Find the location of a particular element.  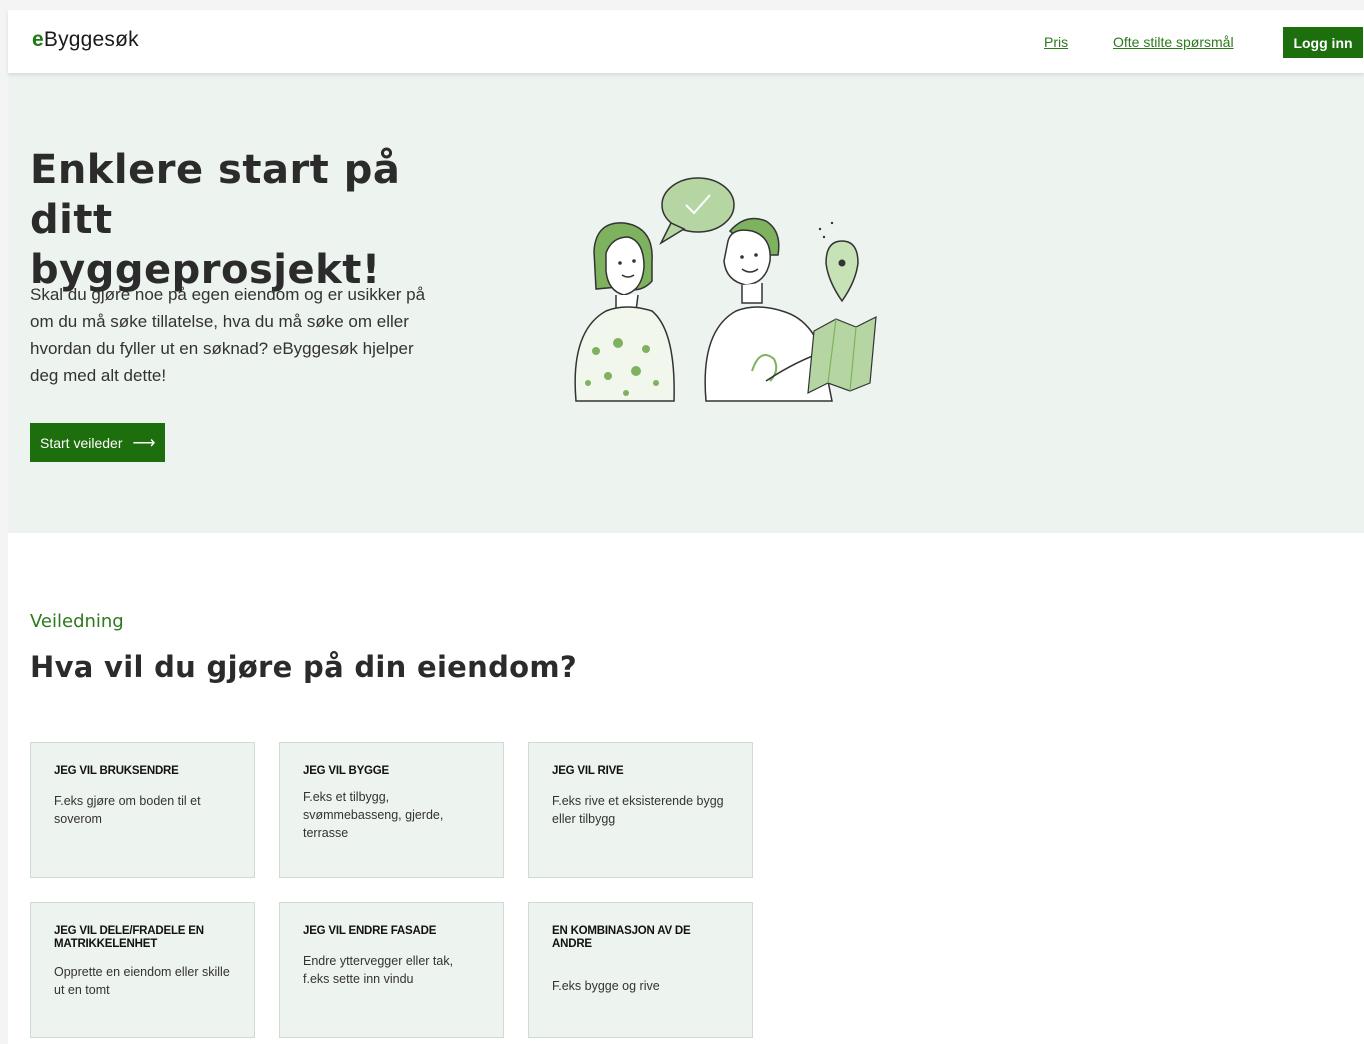

card-title: JEG VIL DELE/FRADELE EN MATRIKKELENHET is located at coordinates (129, 937).